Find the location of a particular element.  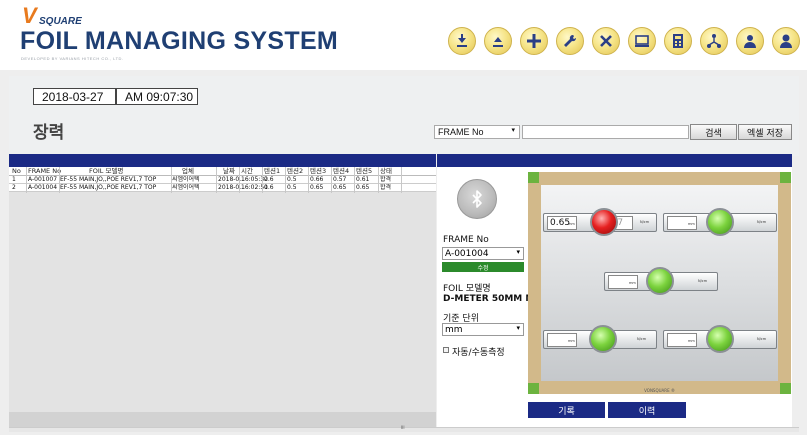

toolbar is located at coordinates (627, 41).